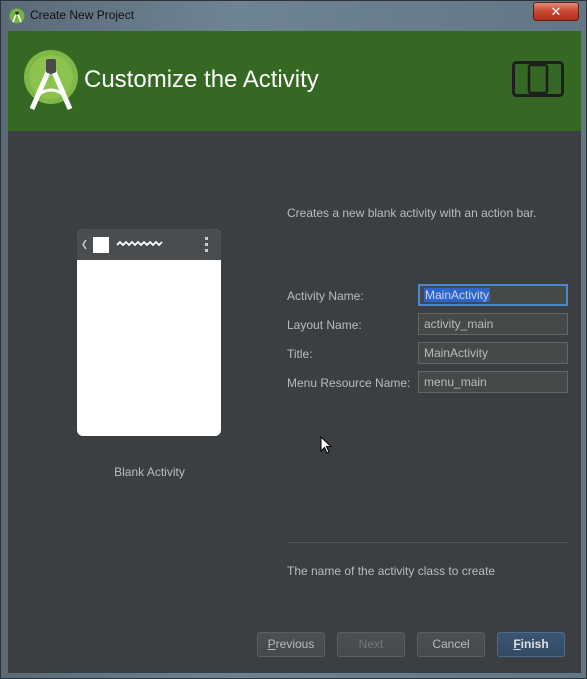 The height and width of the screenshot is (679, 587). What do you see at coordinates (349, 383) in the screenshot?
I see `menu-resource-name-label: Menu Resource Name:` at bounding box center [349, 383].